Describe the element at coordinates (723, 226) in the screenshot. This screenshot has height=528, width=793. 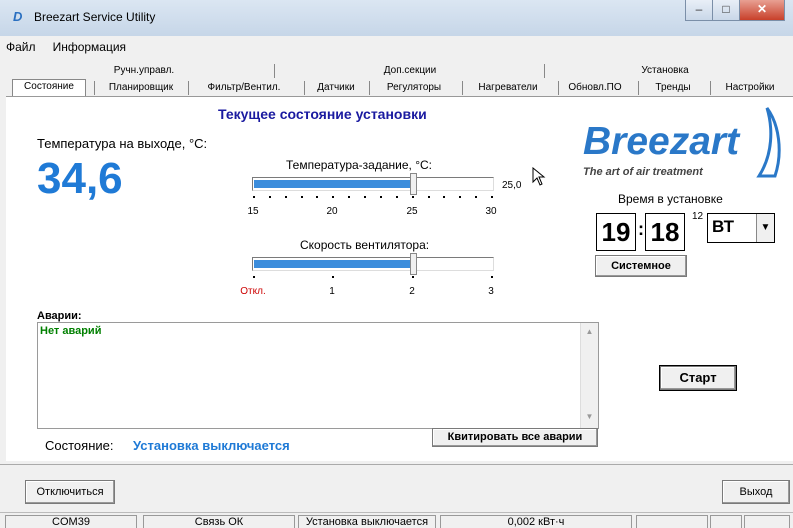
I see `weekday-value: ВТ` at that location.